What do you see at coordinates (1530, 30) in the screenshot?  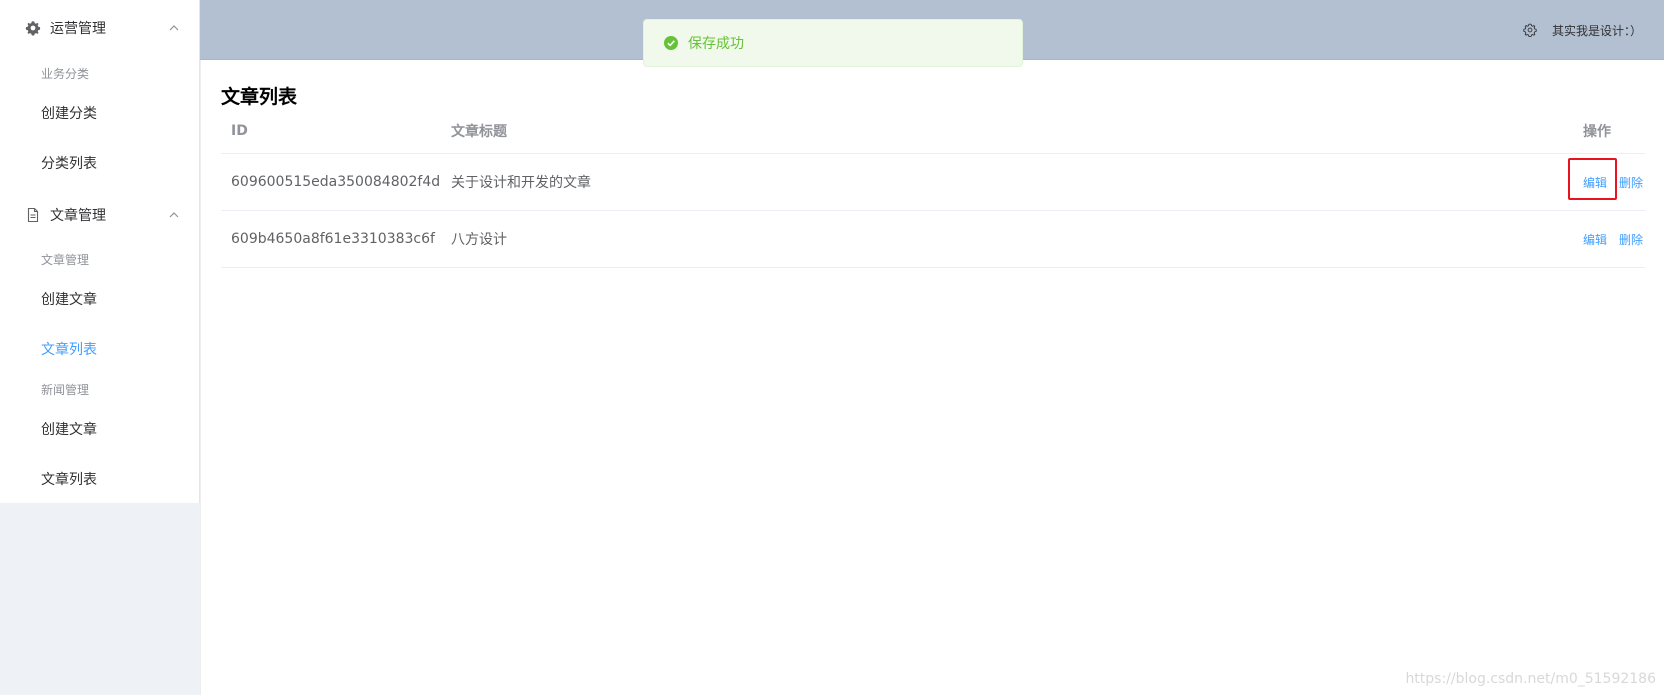 I see `settings-gear-icon` at bounding box center [1530, 30].